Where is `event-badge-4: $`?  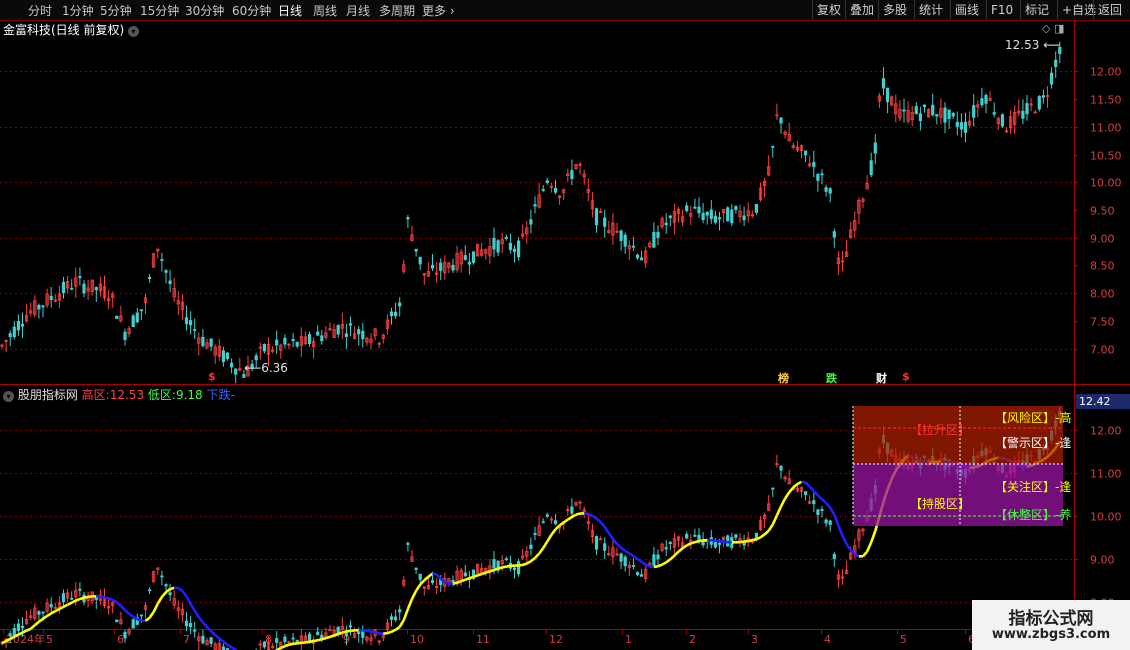
event-badge-4: $ is located at coordinates (906, 376).